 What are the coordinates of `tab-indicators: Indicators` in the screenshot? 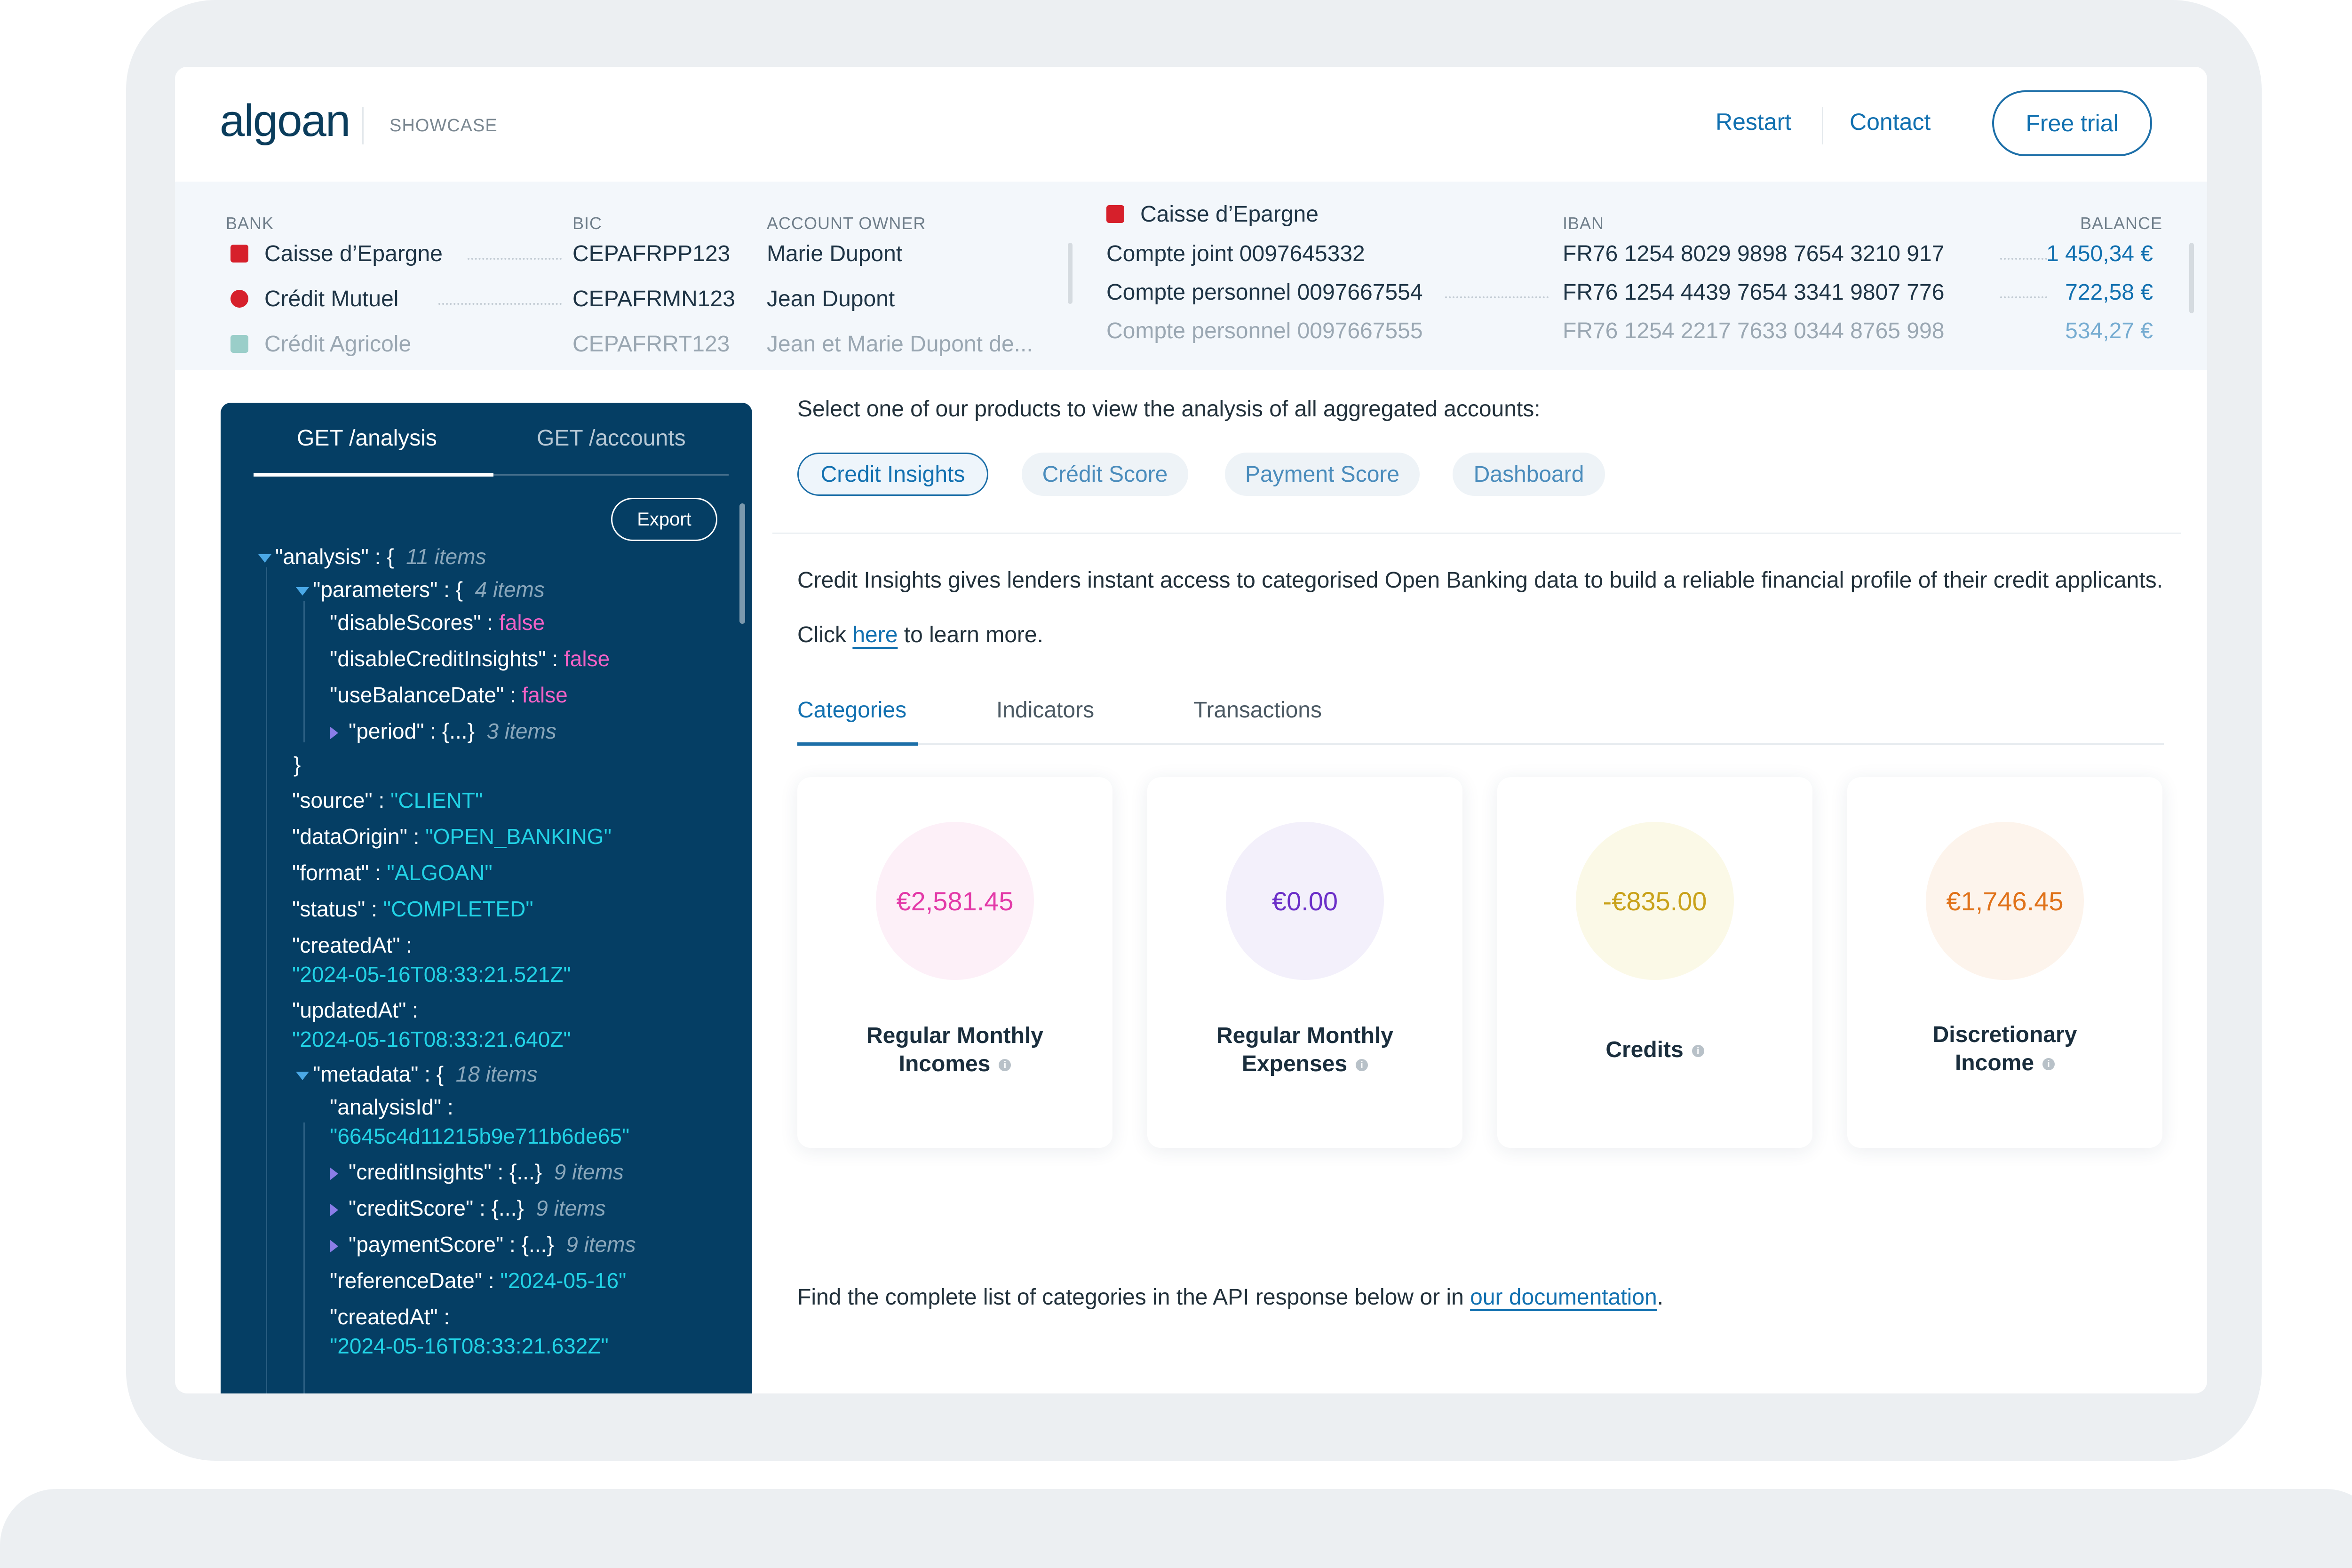 It's located at (1045, 710).